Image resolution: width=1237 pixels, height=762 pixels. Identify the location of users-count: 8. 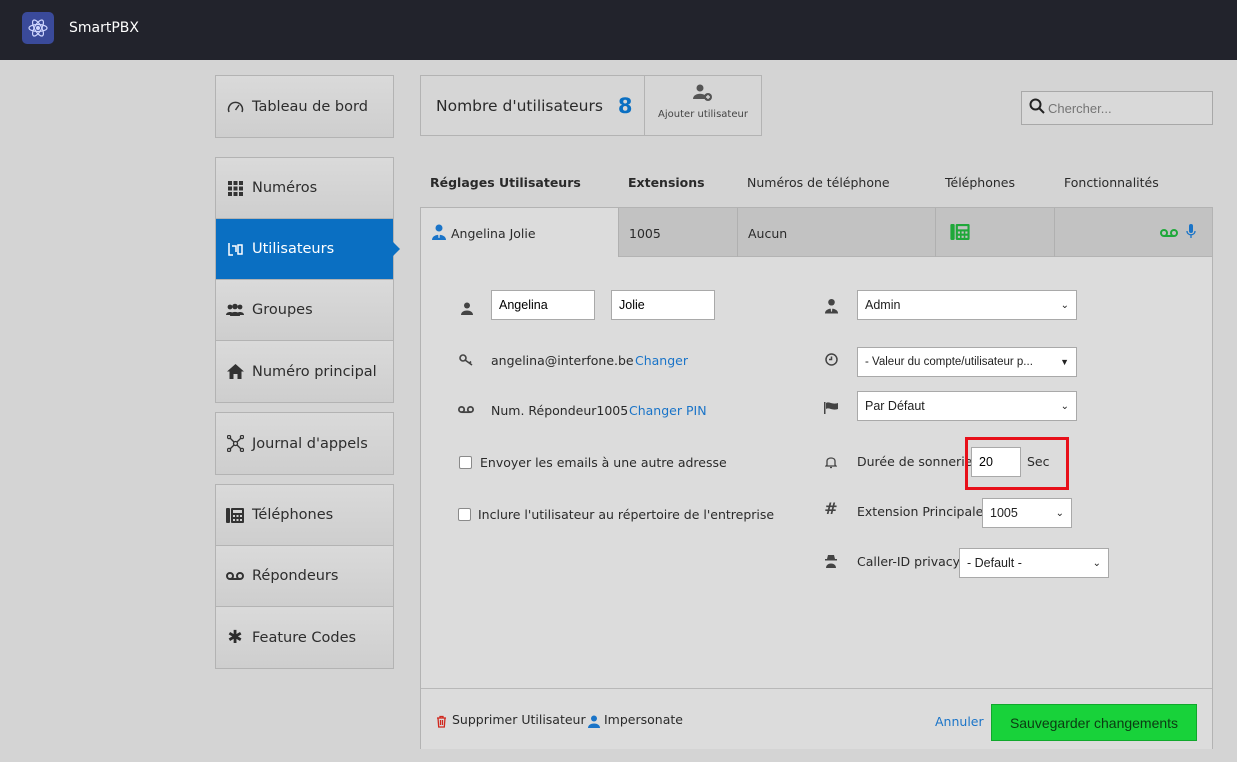
(625, 105).